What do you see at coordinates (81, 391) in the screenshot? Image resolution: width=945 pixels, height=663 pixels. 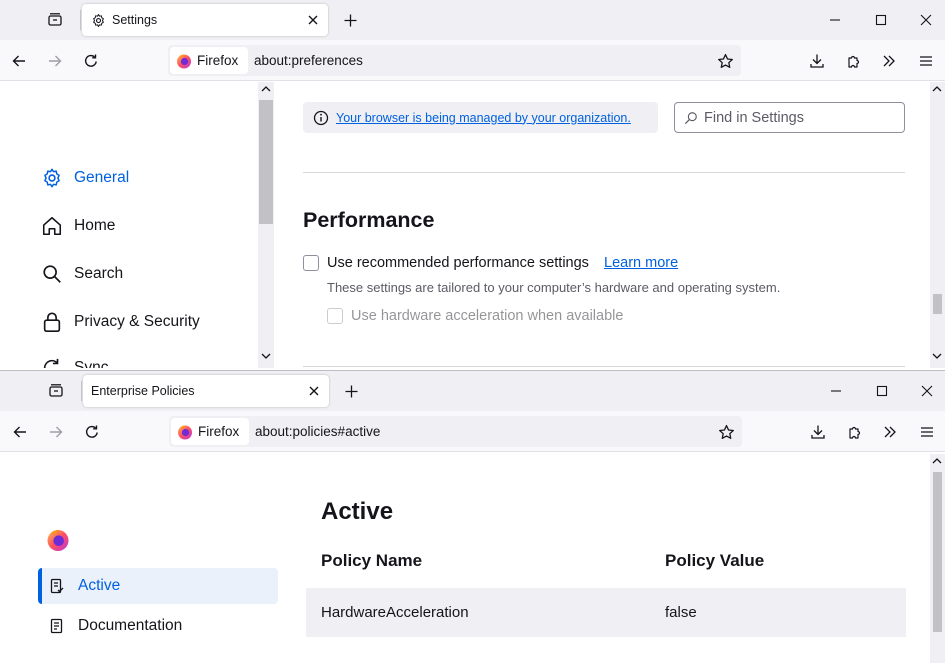 I see `tab-separator` at bounding box center [81, 391].